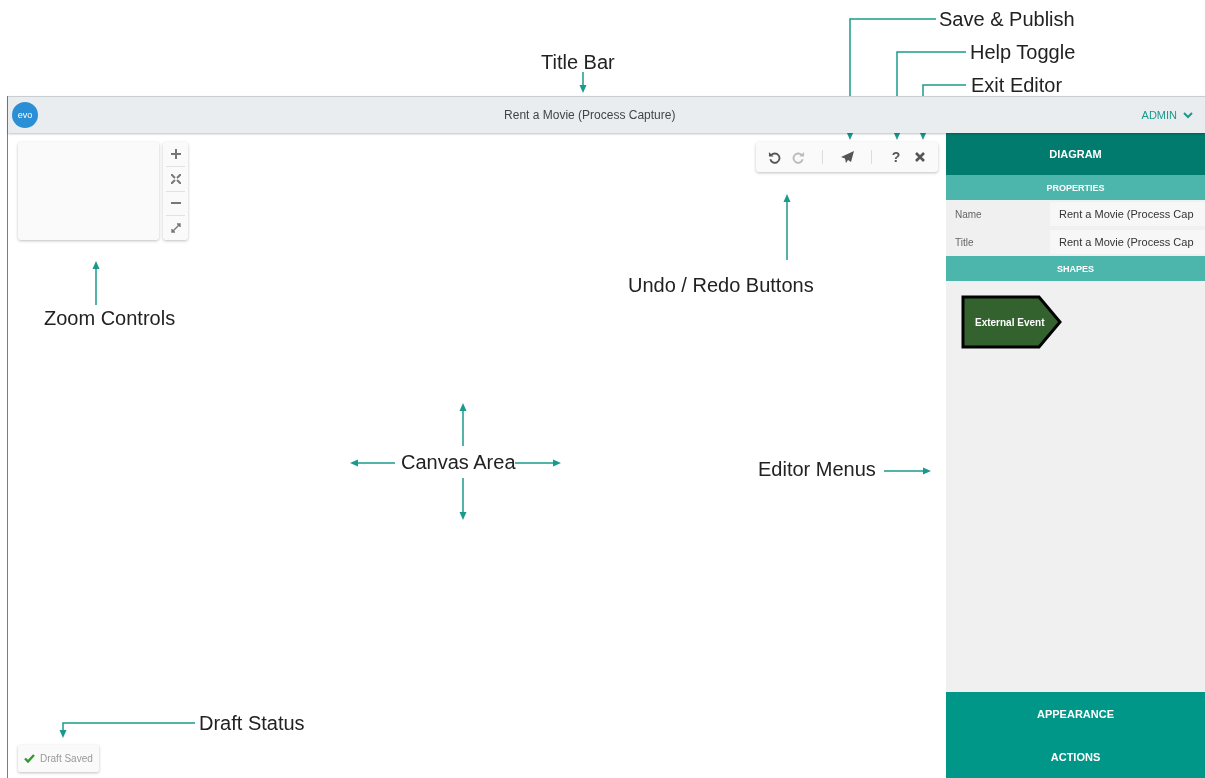 The height and width of the screenshot is (778, 1205). Describe the element at coordinates (66, 758) in the screenshot. I see `draft-status-text: Draft Saved` at that location.